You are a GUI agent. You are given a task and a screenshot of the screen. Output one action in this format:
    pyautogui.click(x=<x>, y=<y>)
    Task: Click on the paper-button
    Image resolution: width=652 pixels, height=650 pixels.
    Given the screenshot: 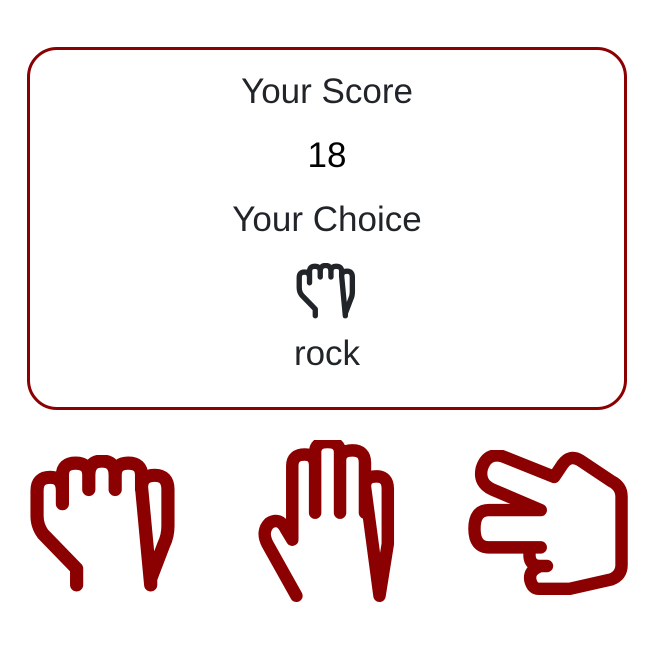 What is the action you would take?
    pyautogui.click(x=325, y=521)
    